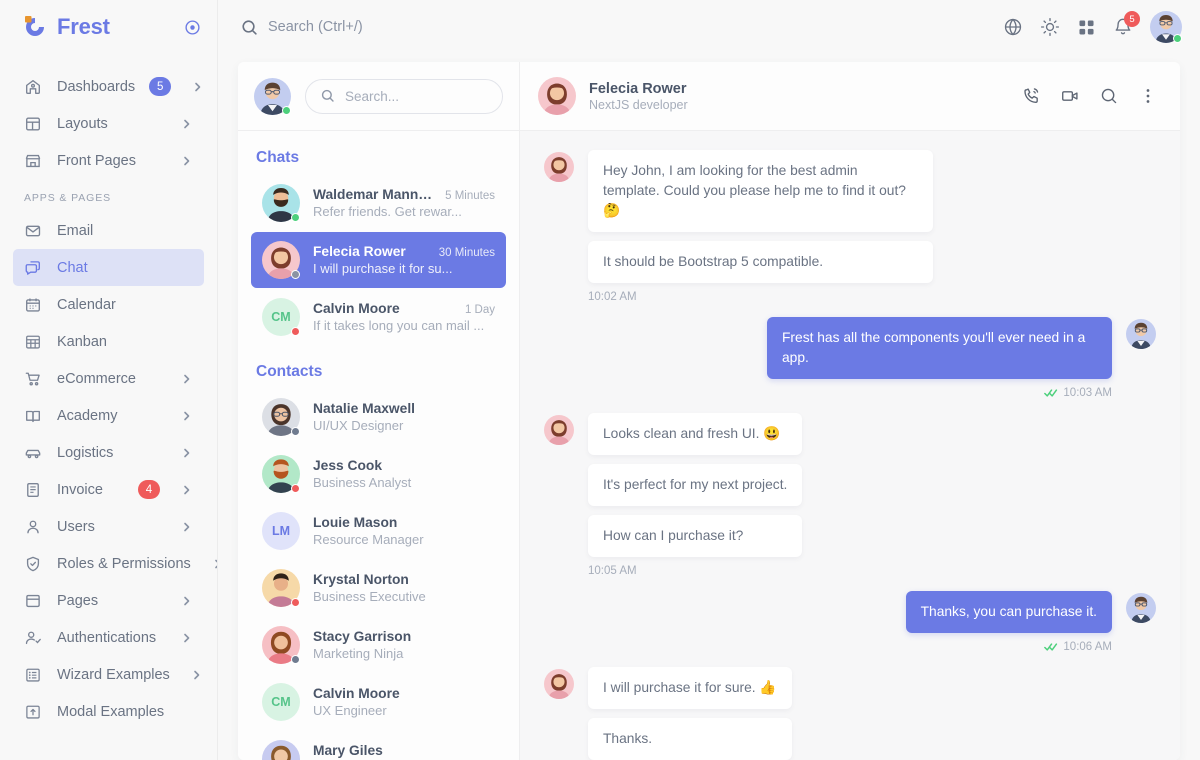  I want to click on message-bubble: Looks clean and fresh UI. 😃, so click(695, 434).